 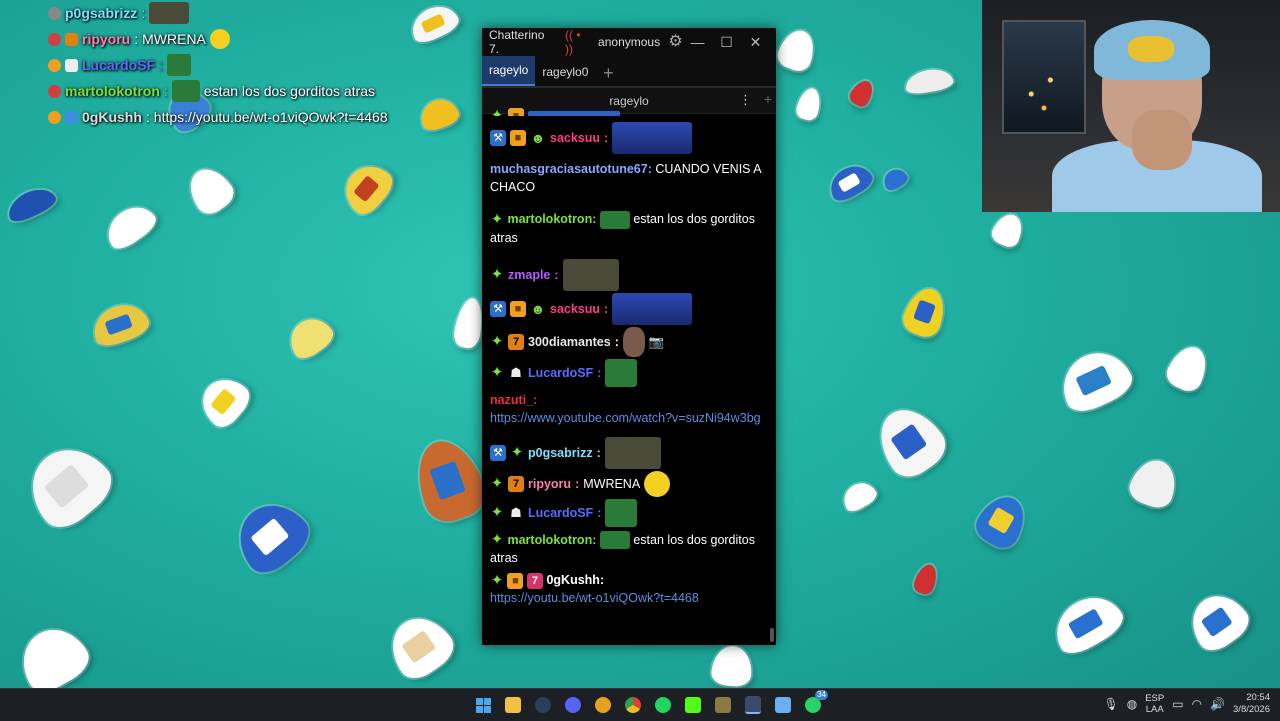 I want to click on chrome-canary-icon, so click(x=603, y=705).